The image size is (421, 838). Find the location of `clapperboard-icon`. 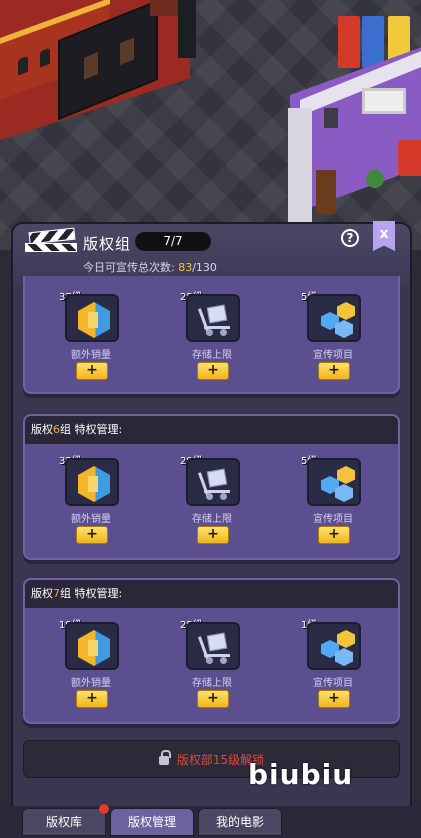

clapperboard-icon is located at coordinates (49, 239).